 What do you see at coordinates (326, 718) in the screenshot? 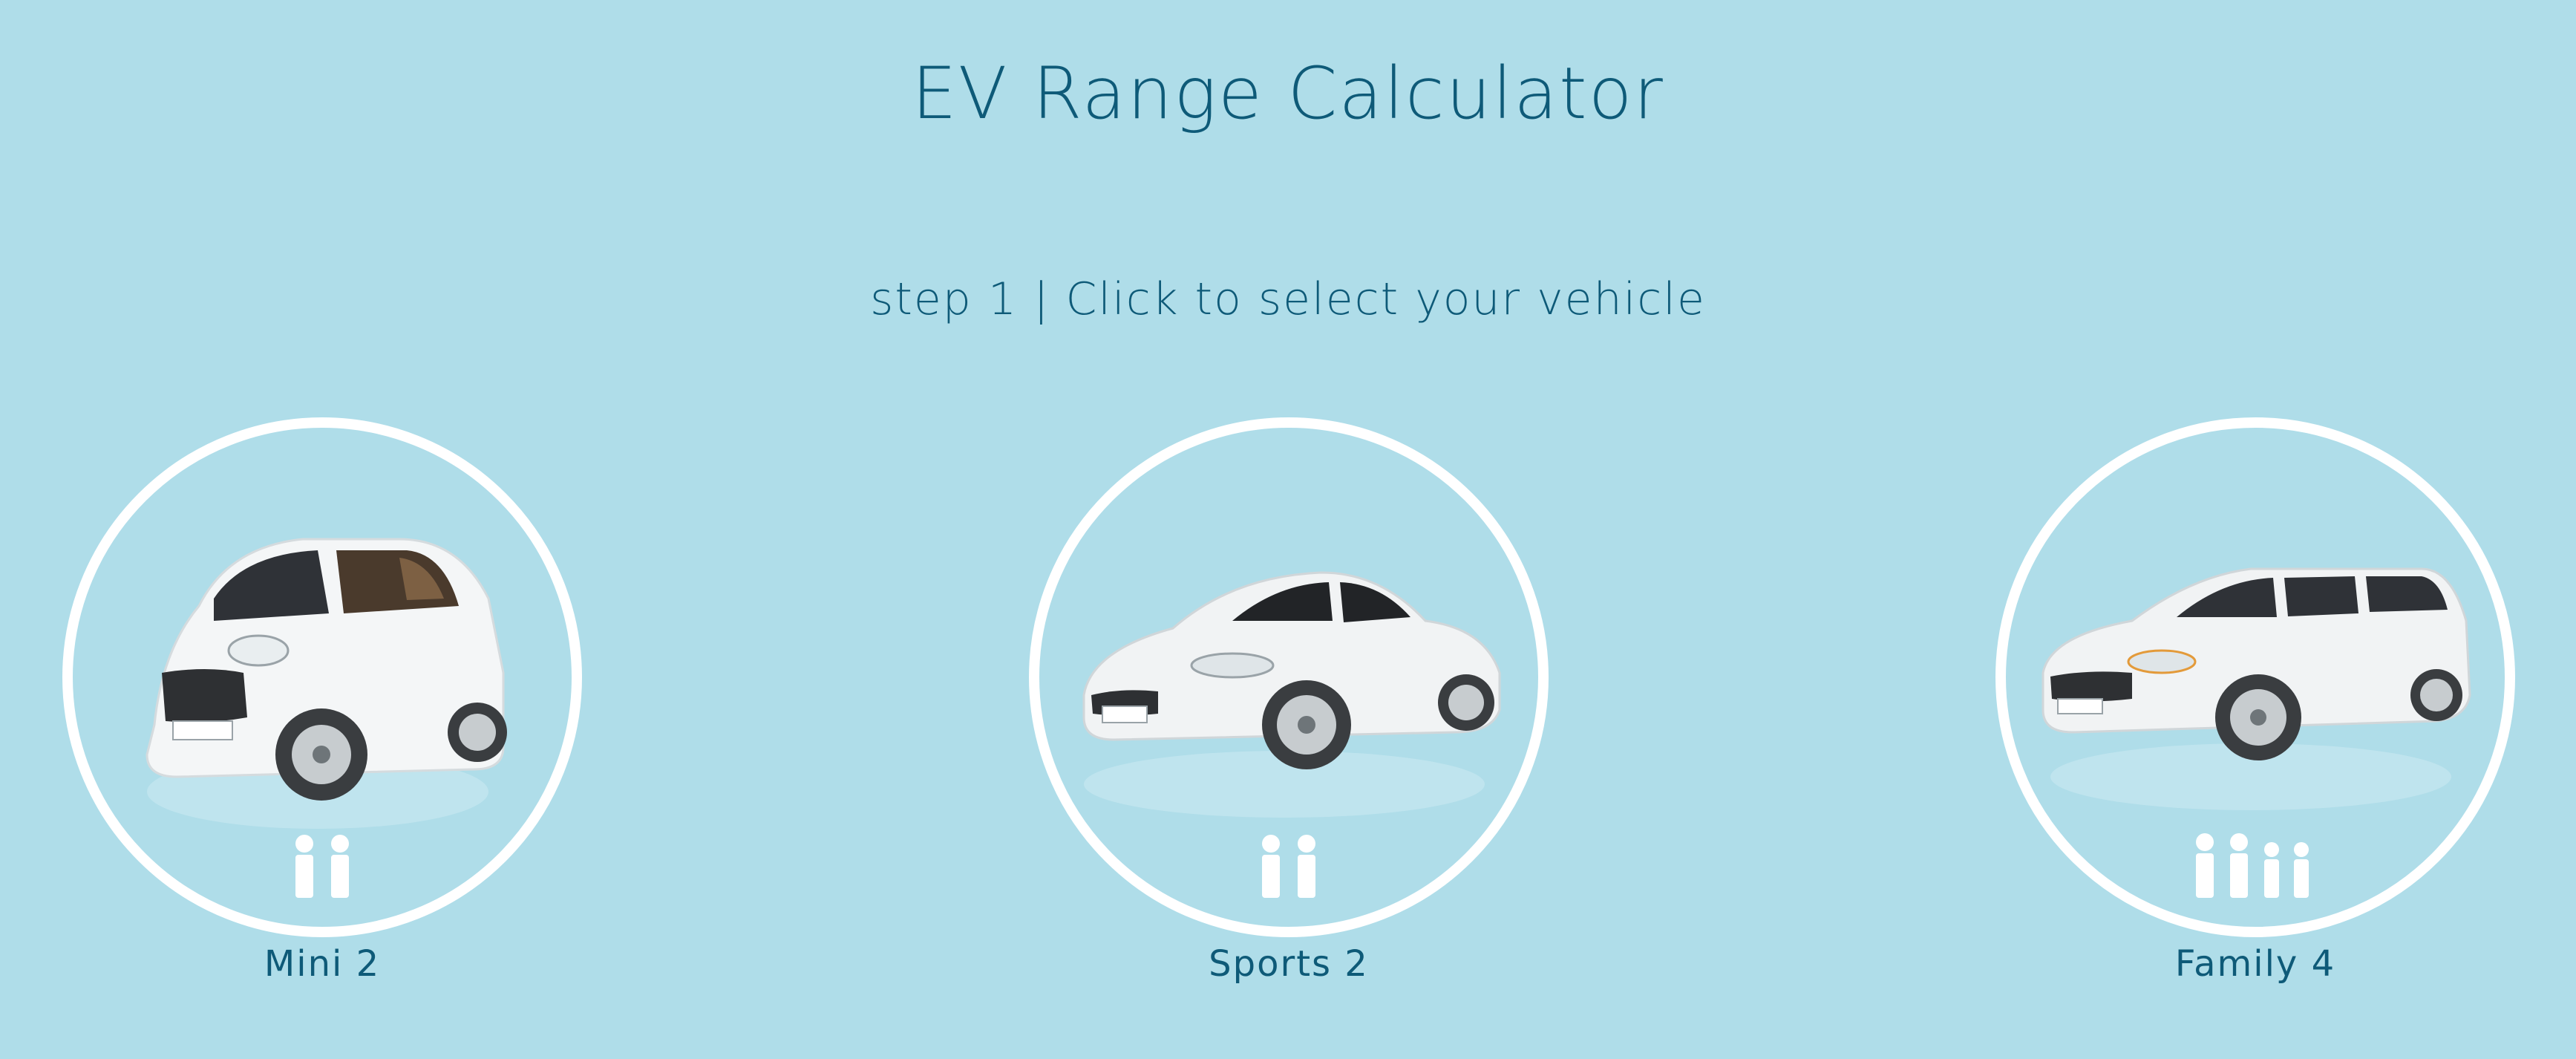
I see `mini-car-icon` at bounding box center [326, 718].